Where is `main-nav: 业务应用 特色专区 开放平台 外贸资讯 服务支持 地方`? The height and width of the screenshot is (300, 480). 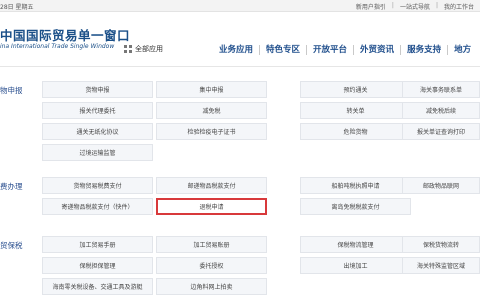 main-nav: 业务应用 特色专区 开放平台 外贸资讯 服务支持 地方 is located at coordinates (348, 50).